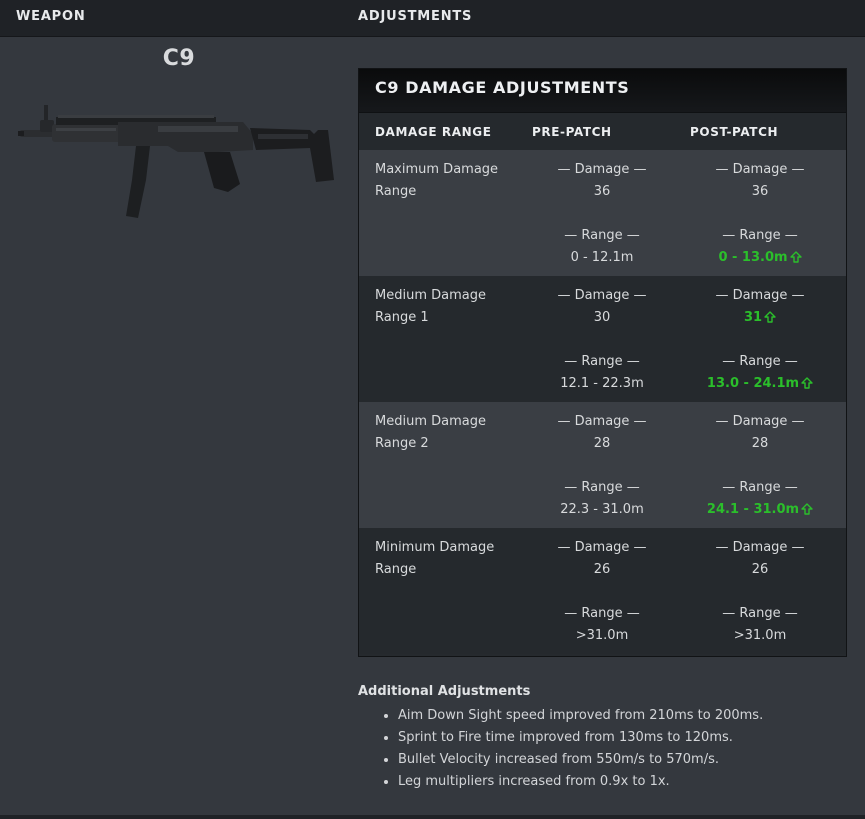 The width and height of the screenshot is (865, 819). I want to click on post-patch-range: — Range — >31.0m, so click(760, 625).